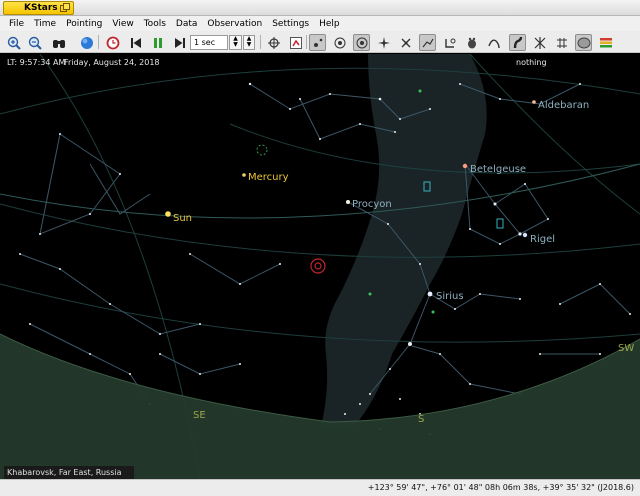  I want to click on pause-button, so click(157, 42).